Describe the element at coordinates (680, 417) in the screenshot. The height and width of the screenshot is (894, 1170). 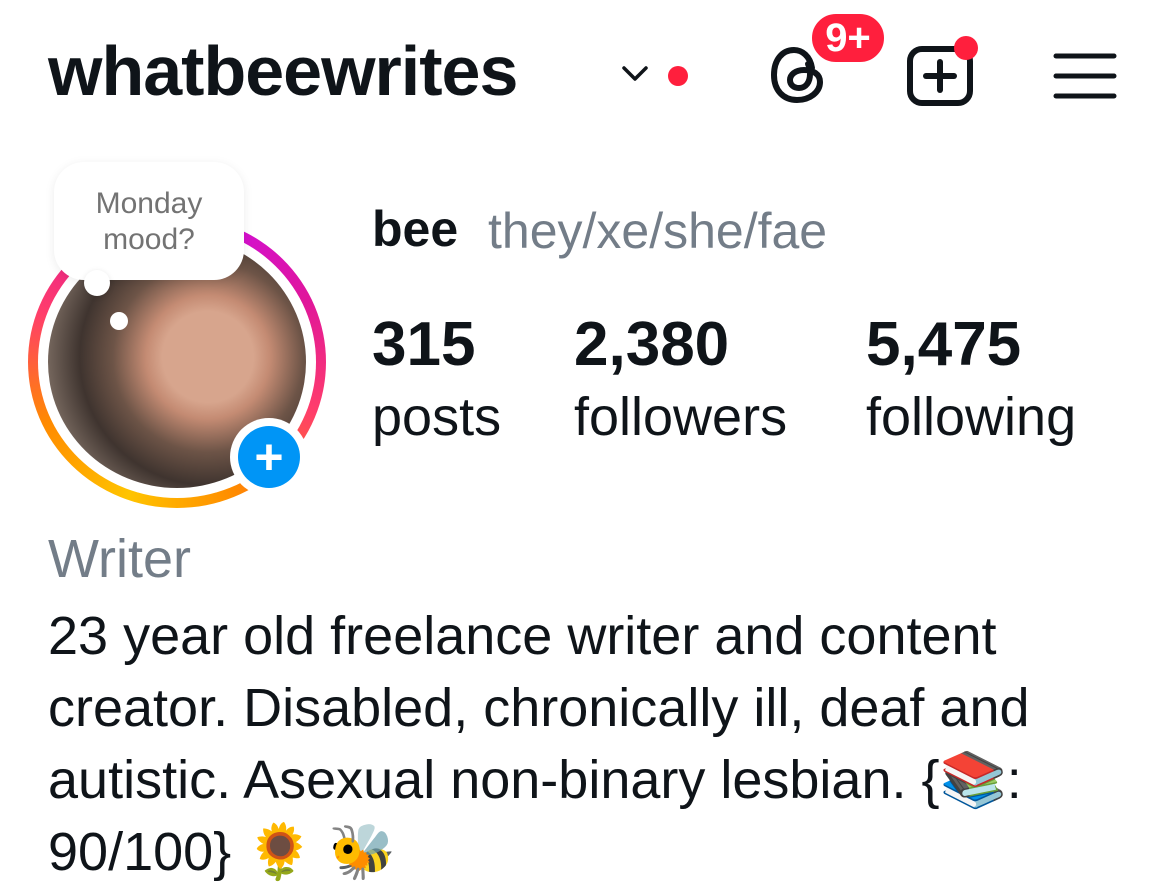
I see `followers-label: followers` at that location.